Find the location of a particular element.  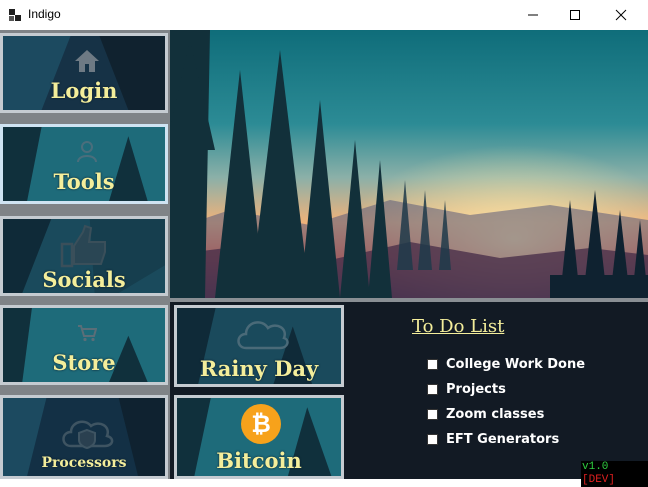

socials-button: Socials is located at coordinates (84, 256).